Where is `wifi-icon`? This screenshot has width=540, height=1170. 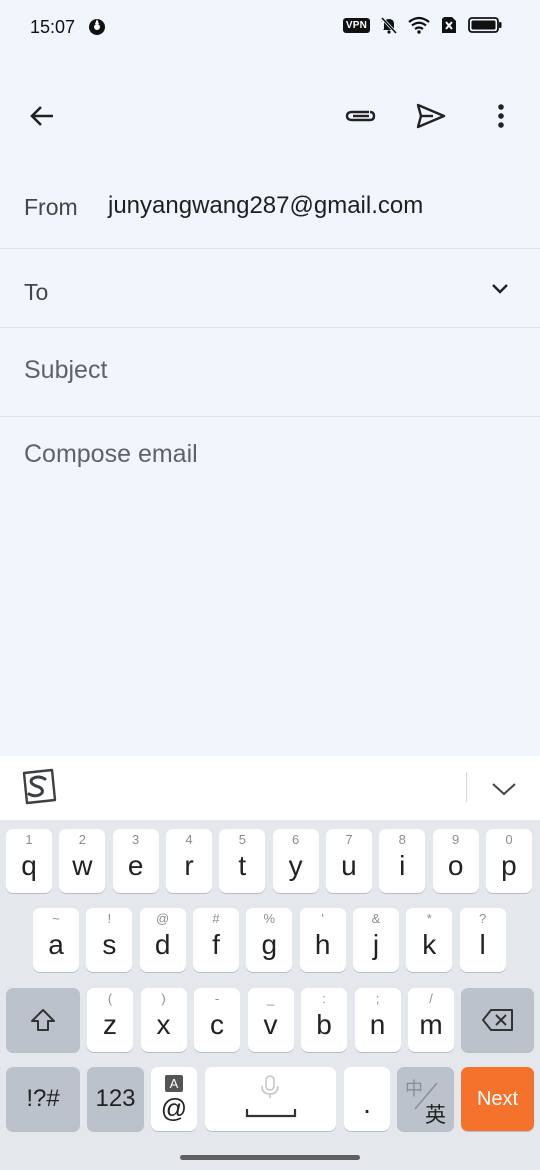
wifi-icon is located at coordinates (419, 25).